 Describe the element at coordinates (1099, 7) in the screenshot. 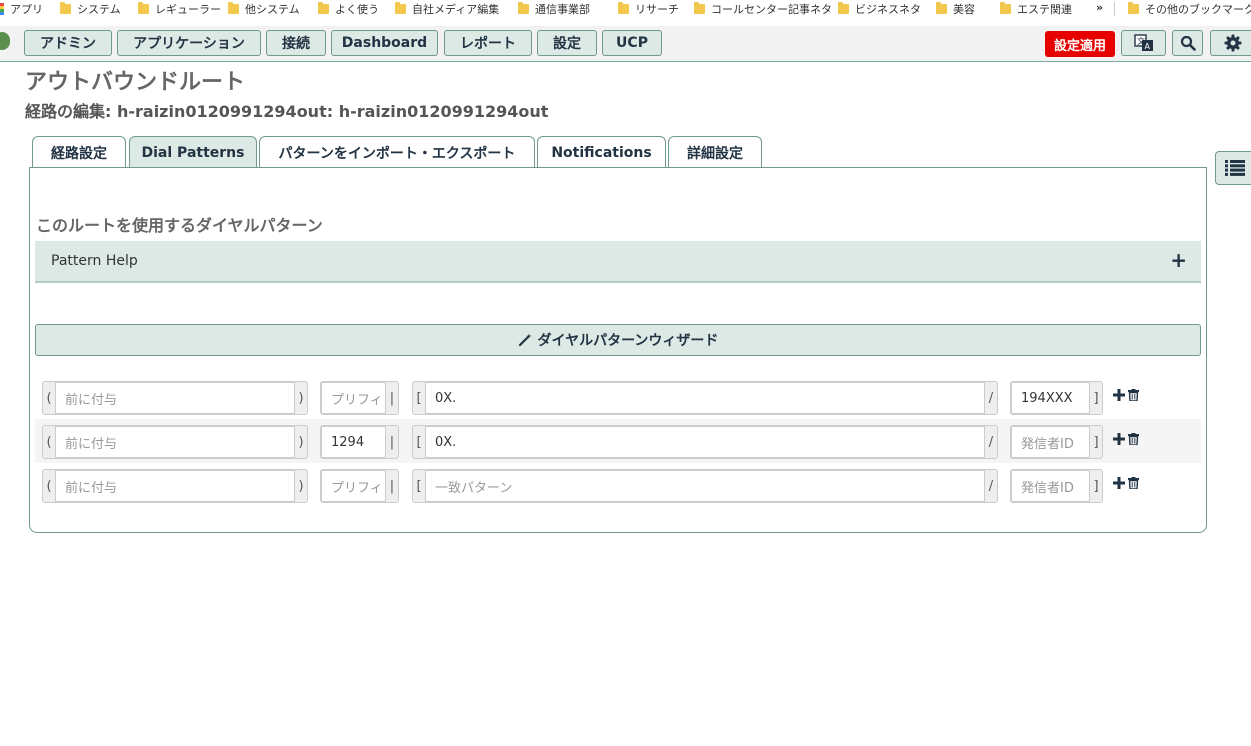

I see `bookmarks-overflow-button: »` at that location.